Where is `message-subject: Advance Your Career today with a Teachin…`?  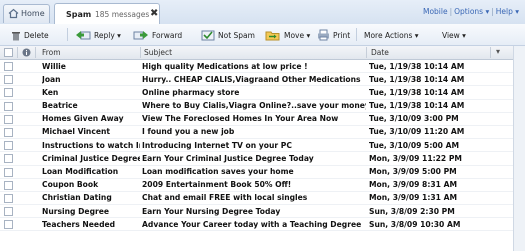
message-subject: Advance Your Career today with a Teachin… is located at coordinates (252, 224).